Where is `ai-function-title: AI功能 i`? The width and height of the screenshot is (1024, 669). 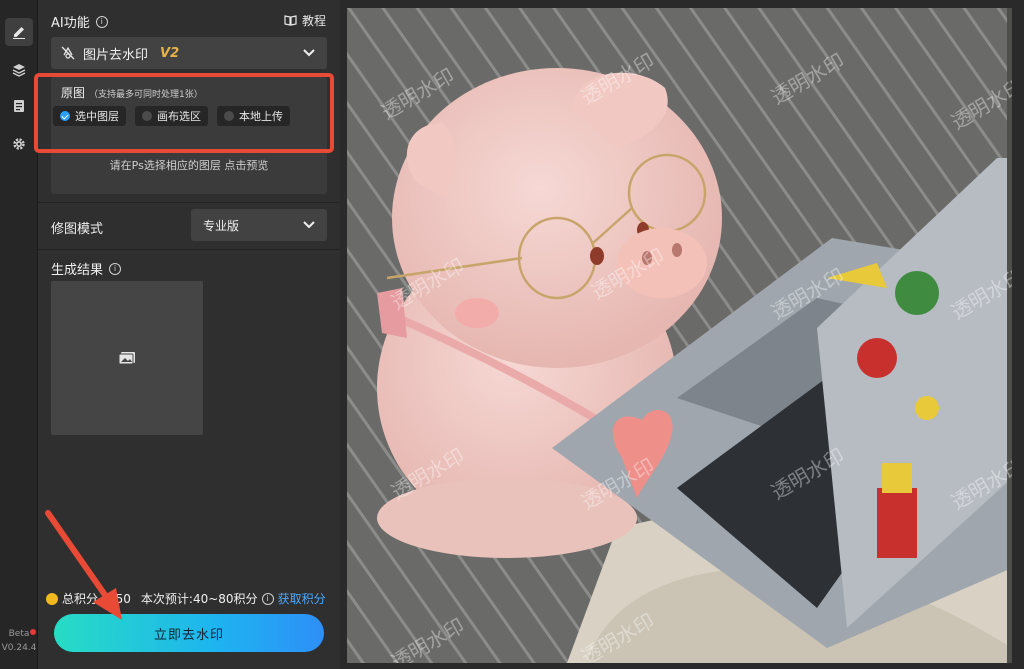 ai-function-title: AI功能 i is located at coordinates (79, 21).